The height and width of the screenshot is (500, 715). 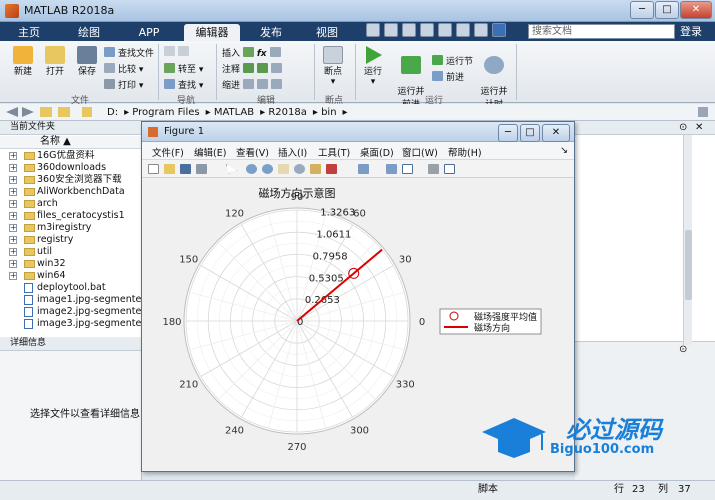 I want to click on undo-icon, so click(x=445, y=30).